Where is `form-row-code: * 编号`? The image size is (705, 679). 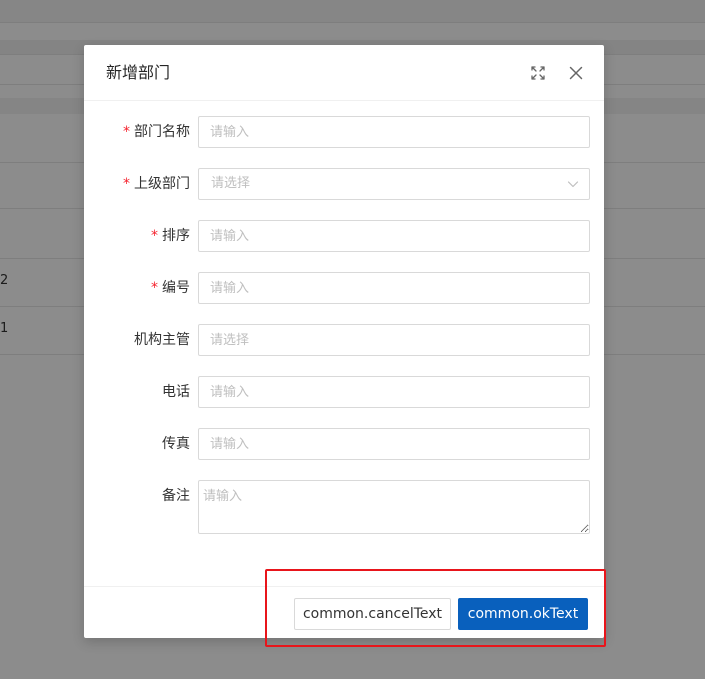 form-row-code: * 编号 is located at coordinates (344, 288).